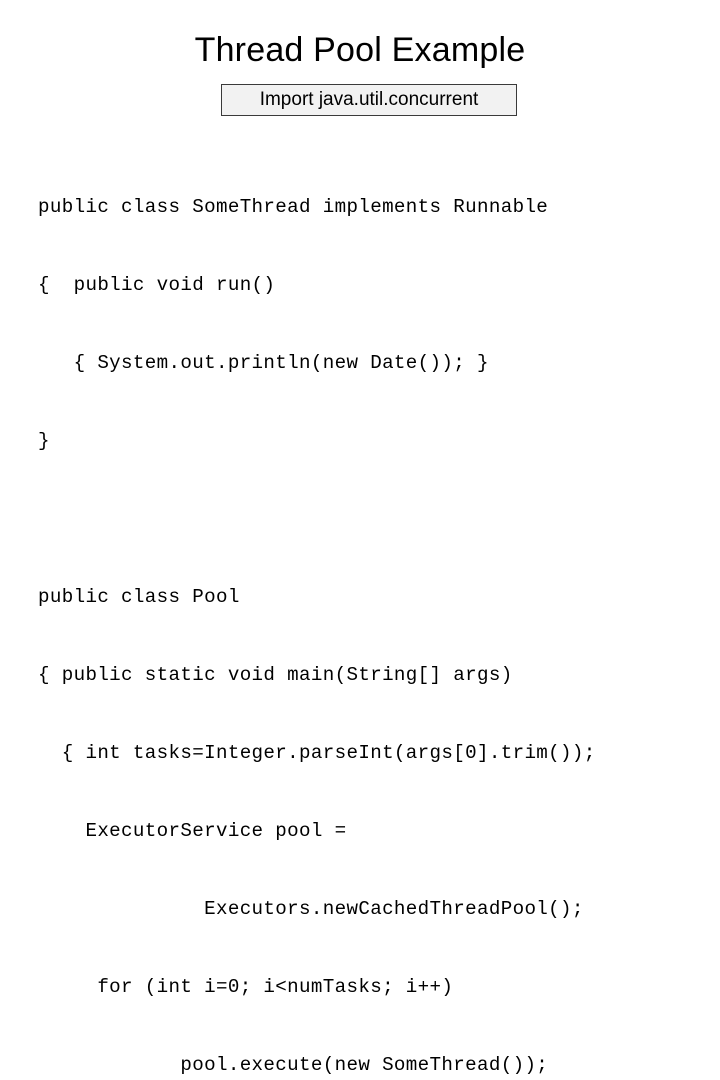 The height and width of the screenshot is (1080, 720). What do you see at coordinates (192, 831) in the screenshot?
I see `code-line: ExecutorService pool =` at bounding box center [192, 831].